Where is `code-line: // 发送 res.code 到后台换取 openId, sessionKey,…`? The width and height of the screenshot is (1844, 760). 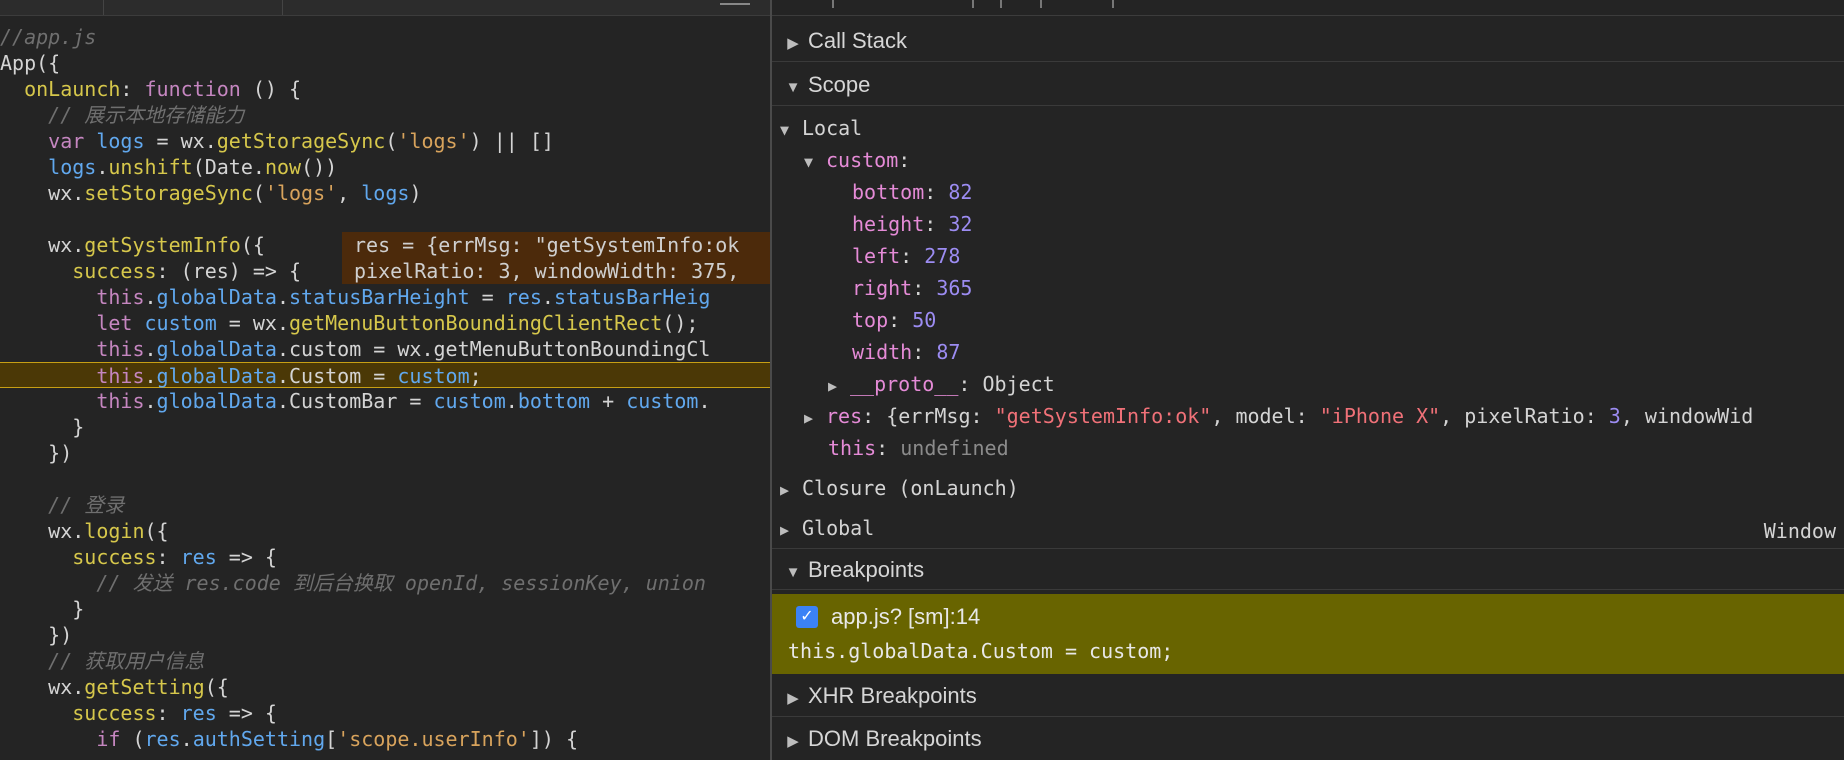 code-line: // 发送 res.code 到后台换取 openId, sessionKey,… is located at coordinates (385, 583).